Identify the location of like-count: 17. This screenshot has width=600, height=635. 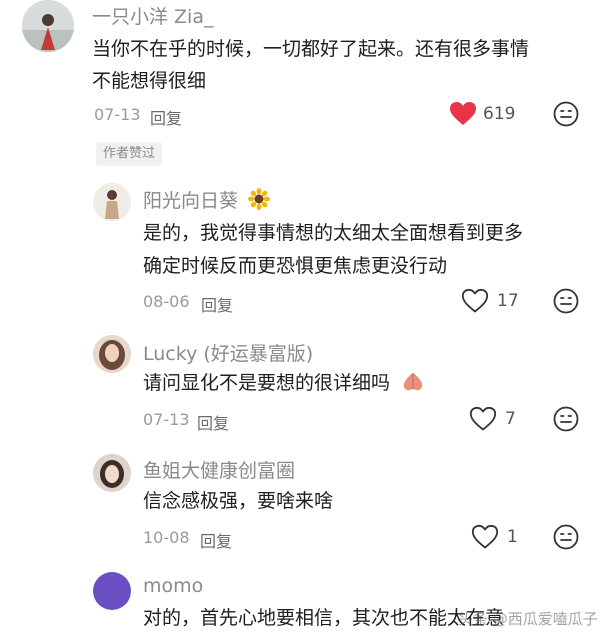
(508, 301).